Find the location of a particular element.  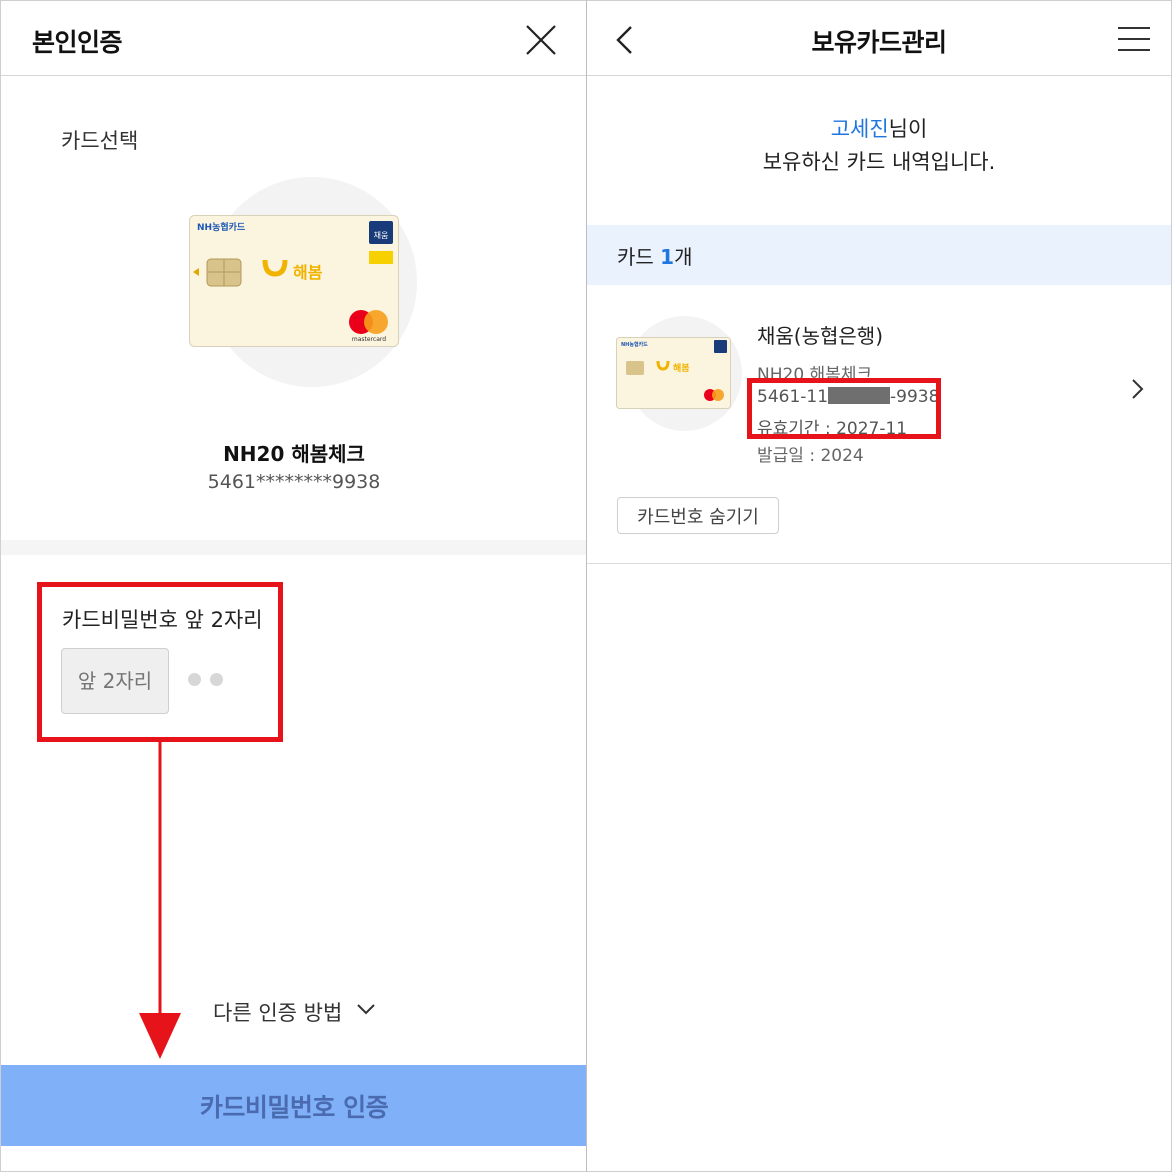

chevron-right-icon is located at coordinates (1137, 389).